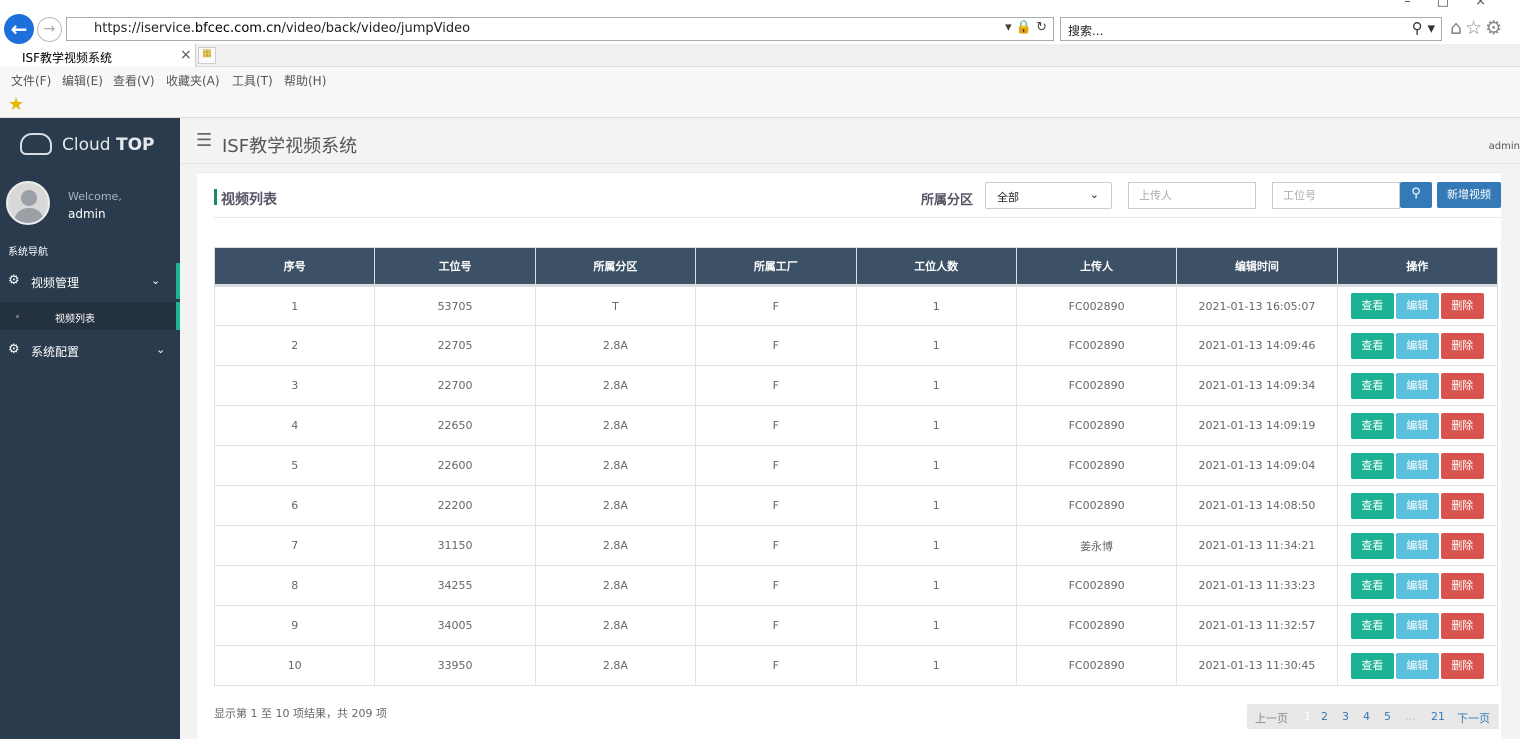 This screenshot has height=739, width=1520. Describe the element at coordinates (249, 200) in the screenshot. I see `panel-title: 视频列表` at that location.